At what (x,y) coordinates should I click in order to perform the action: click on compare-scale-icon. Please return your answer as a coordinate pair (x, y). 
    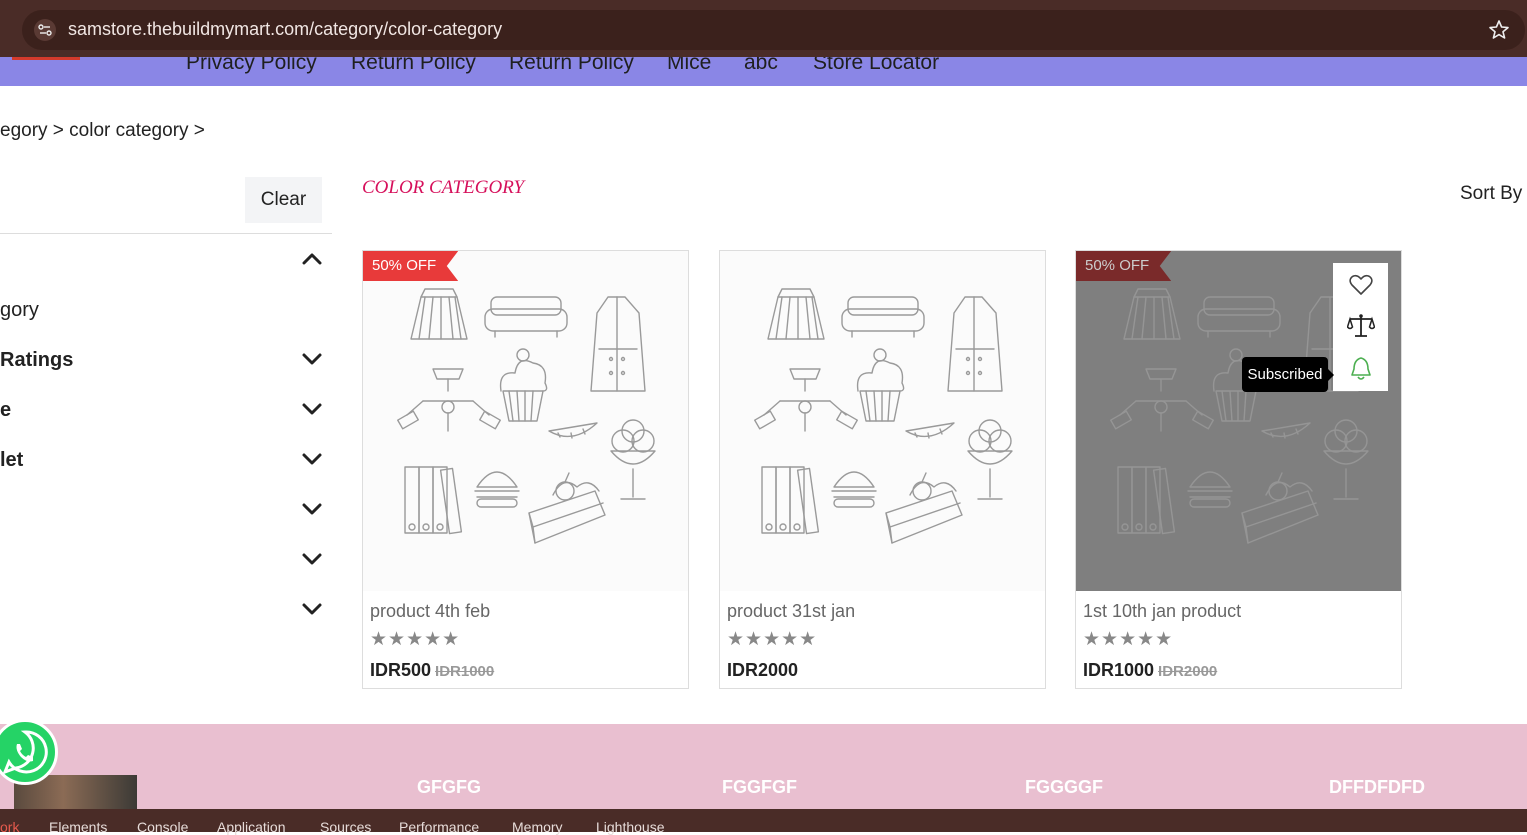
    Looking at the image, I should click on (1361, 326).